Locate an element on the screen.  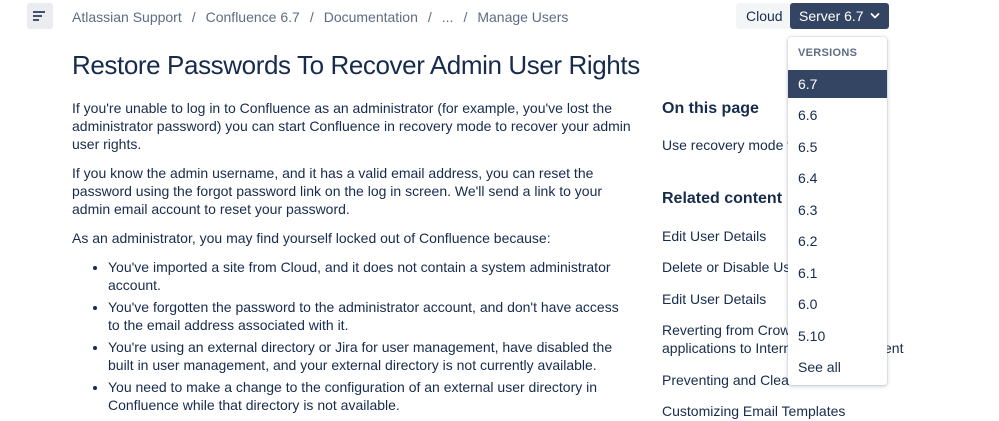
cloud-button-label: Cloud is located at coordinates (764, 16).